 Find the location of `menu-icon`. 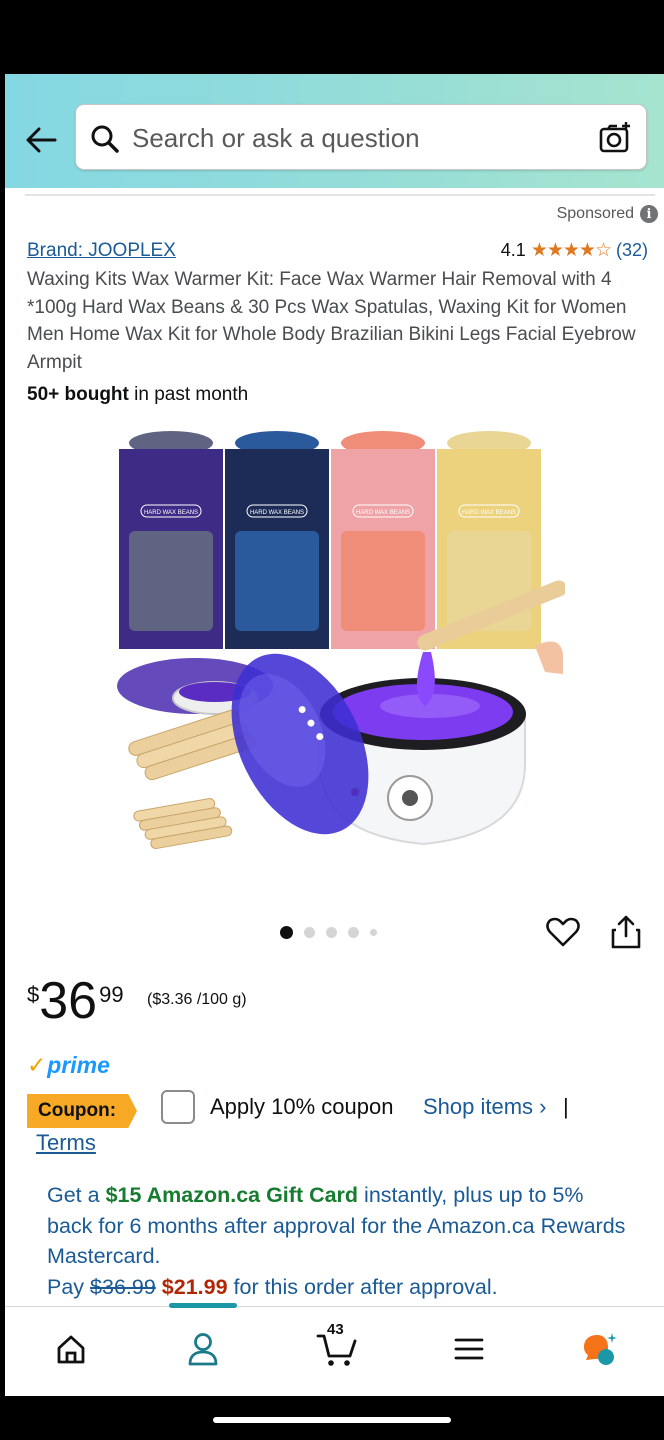

menu-icon is located at coordinates (469, 1349).